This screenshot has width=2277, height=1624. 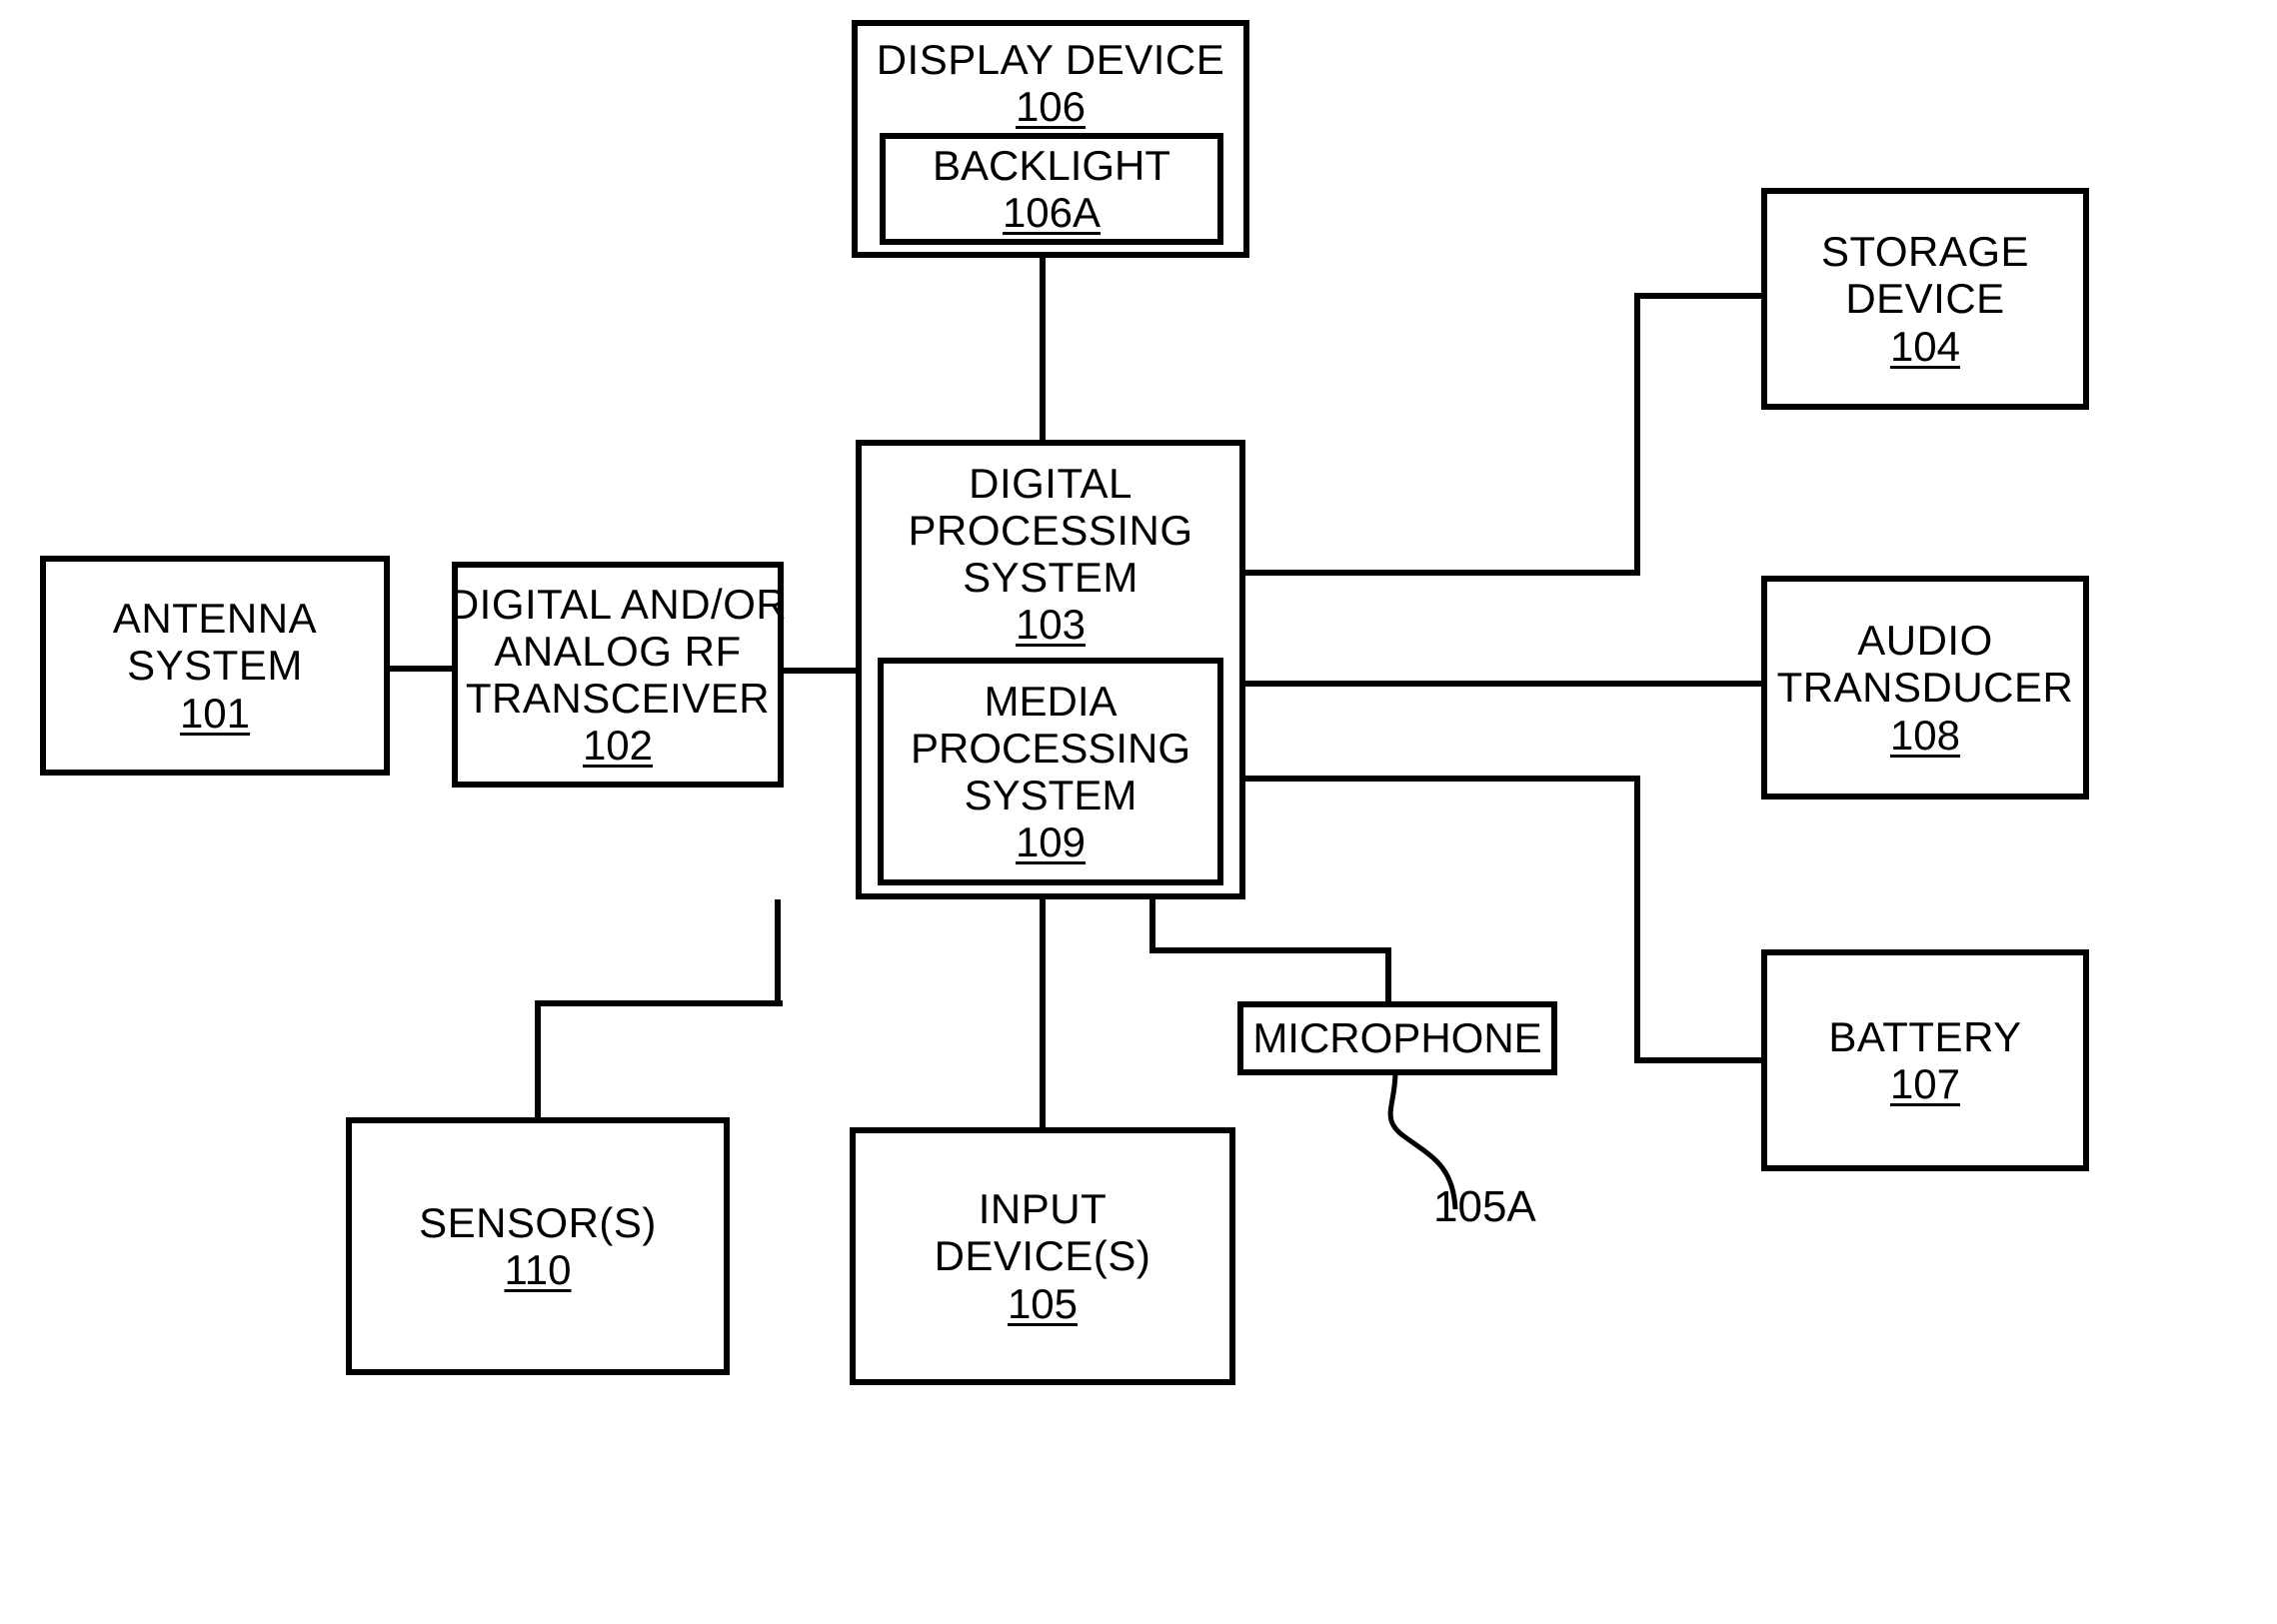 What do you see at coordinates (820, 671) in the screenshot?
I see `wire-transceiver-to-dps` at bounding box center [820, 671].